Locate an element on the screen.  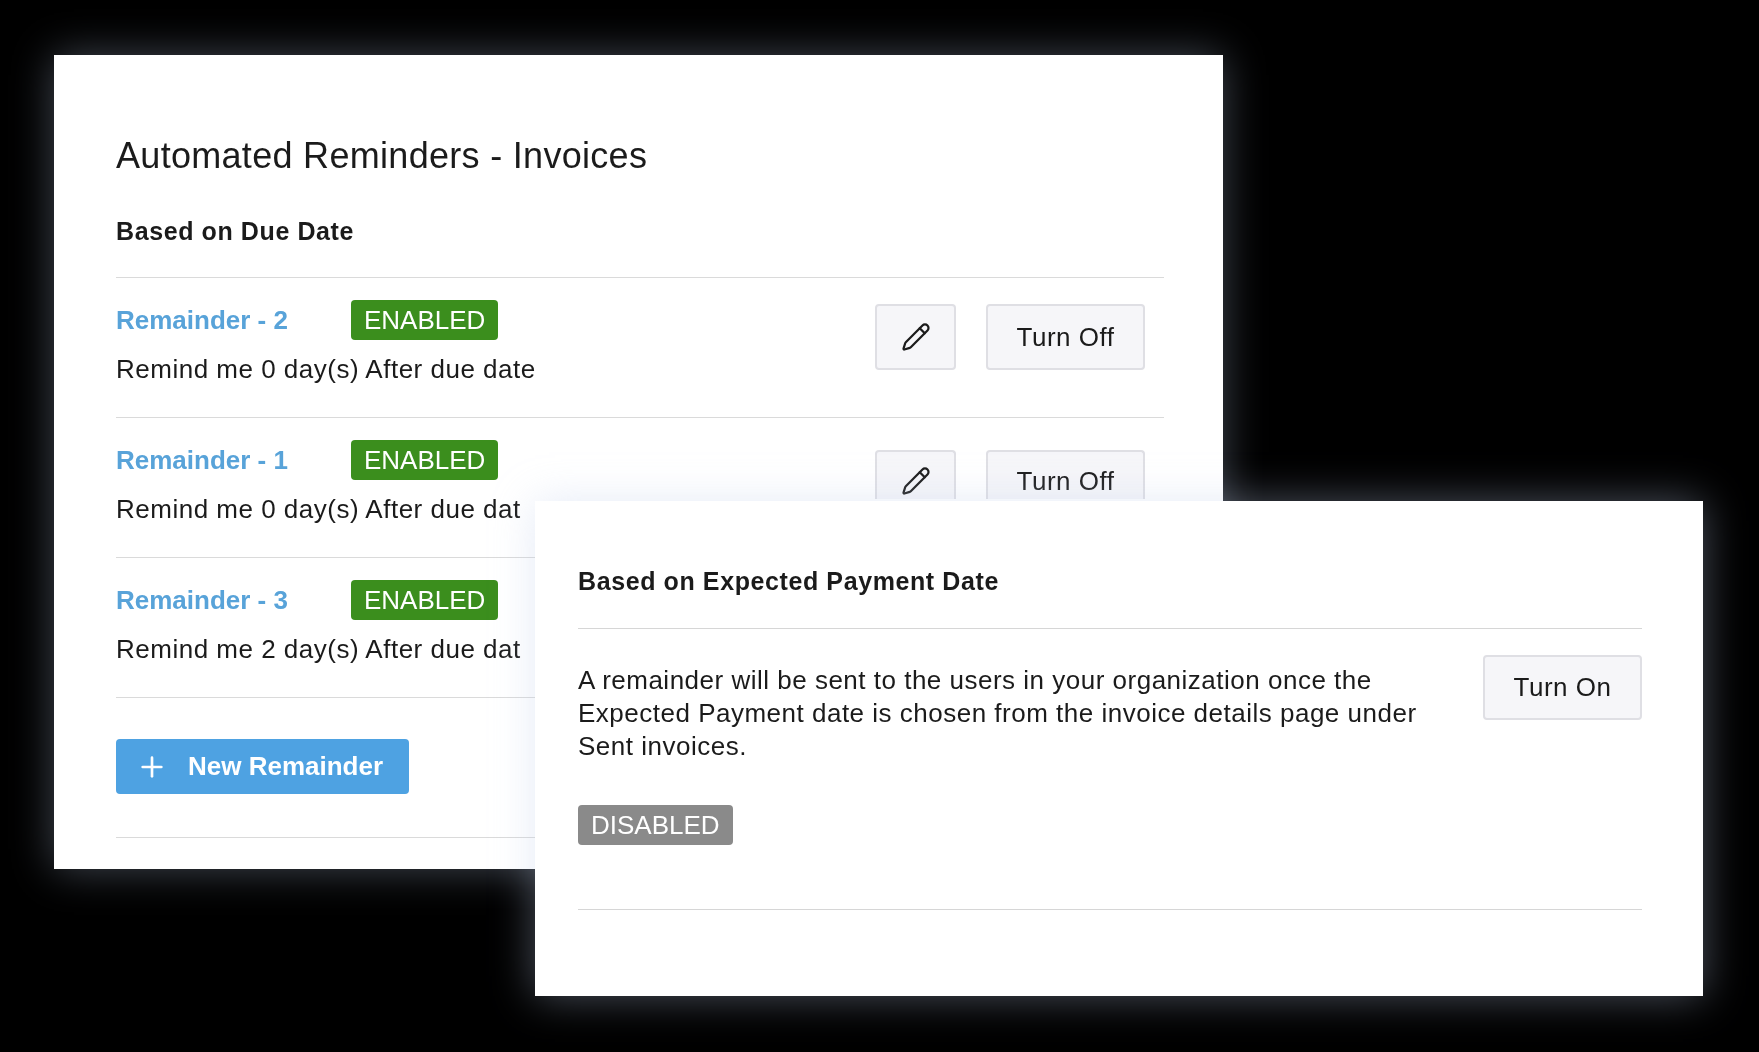
new-reminder-button: New Remainder is located at coordinates (262, 766).